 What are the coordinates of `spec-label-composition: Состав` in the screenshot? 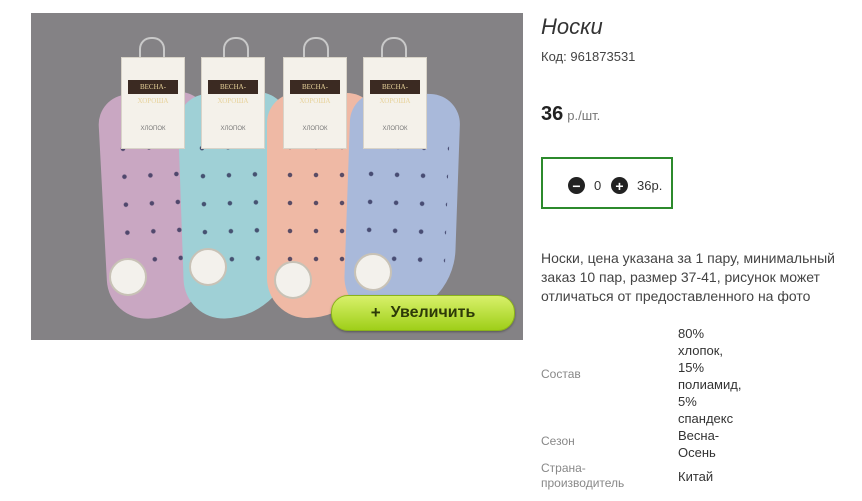 It's located at (561, 374).